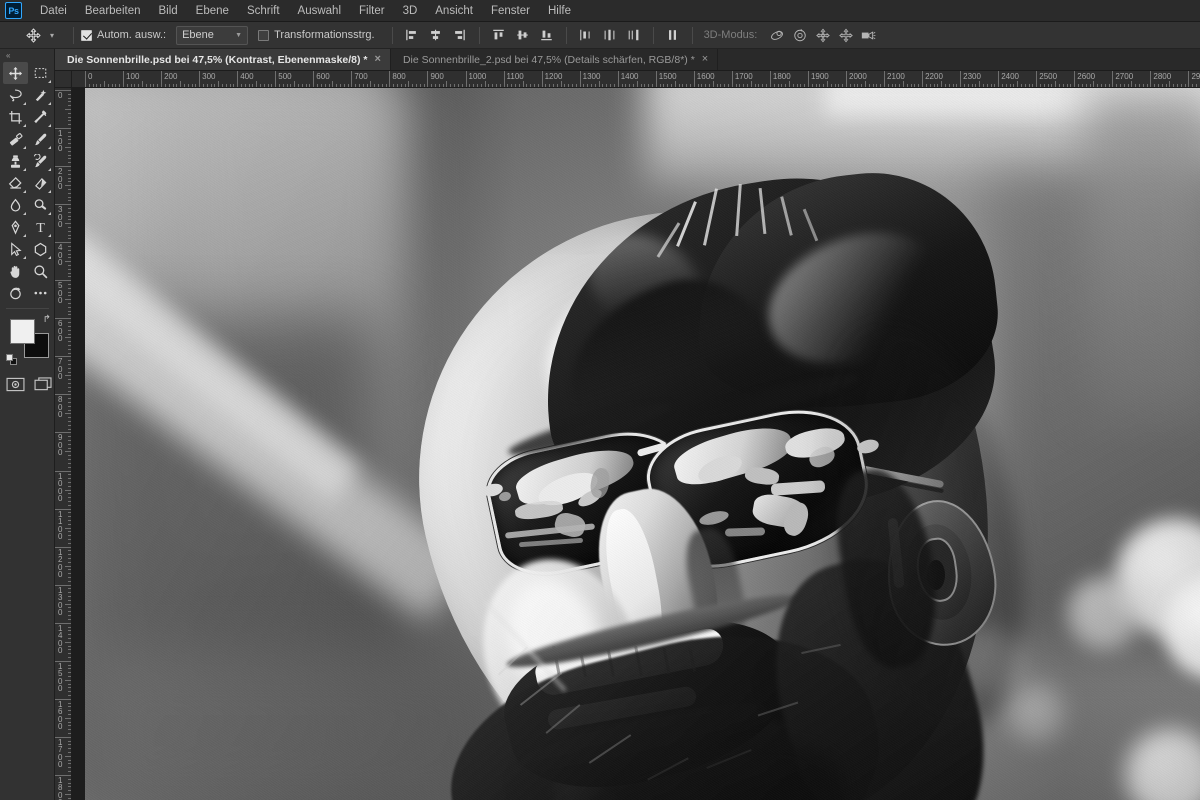 This screenshot has width=1200, height=800. I want to click on path-selection-tool, so click(15, 249).